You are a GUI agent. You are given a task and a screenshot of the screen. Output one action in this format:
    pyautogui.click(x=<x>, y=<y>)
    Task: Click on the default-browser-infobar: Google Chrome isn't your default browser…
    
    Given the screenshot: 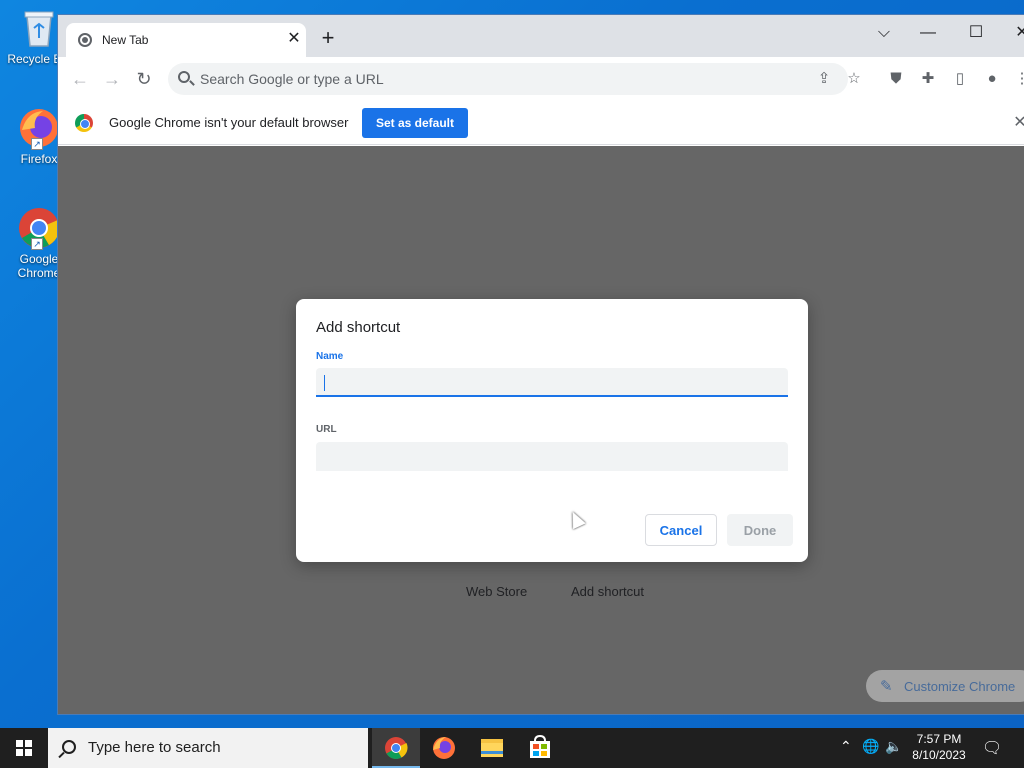 What is the action you would take?
    pyautogui.click(x=541, y=123)
    